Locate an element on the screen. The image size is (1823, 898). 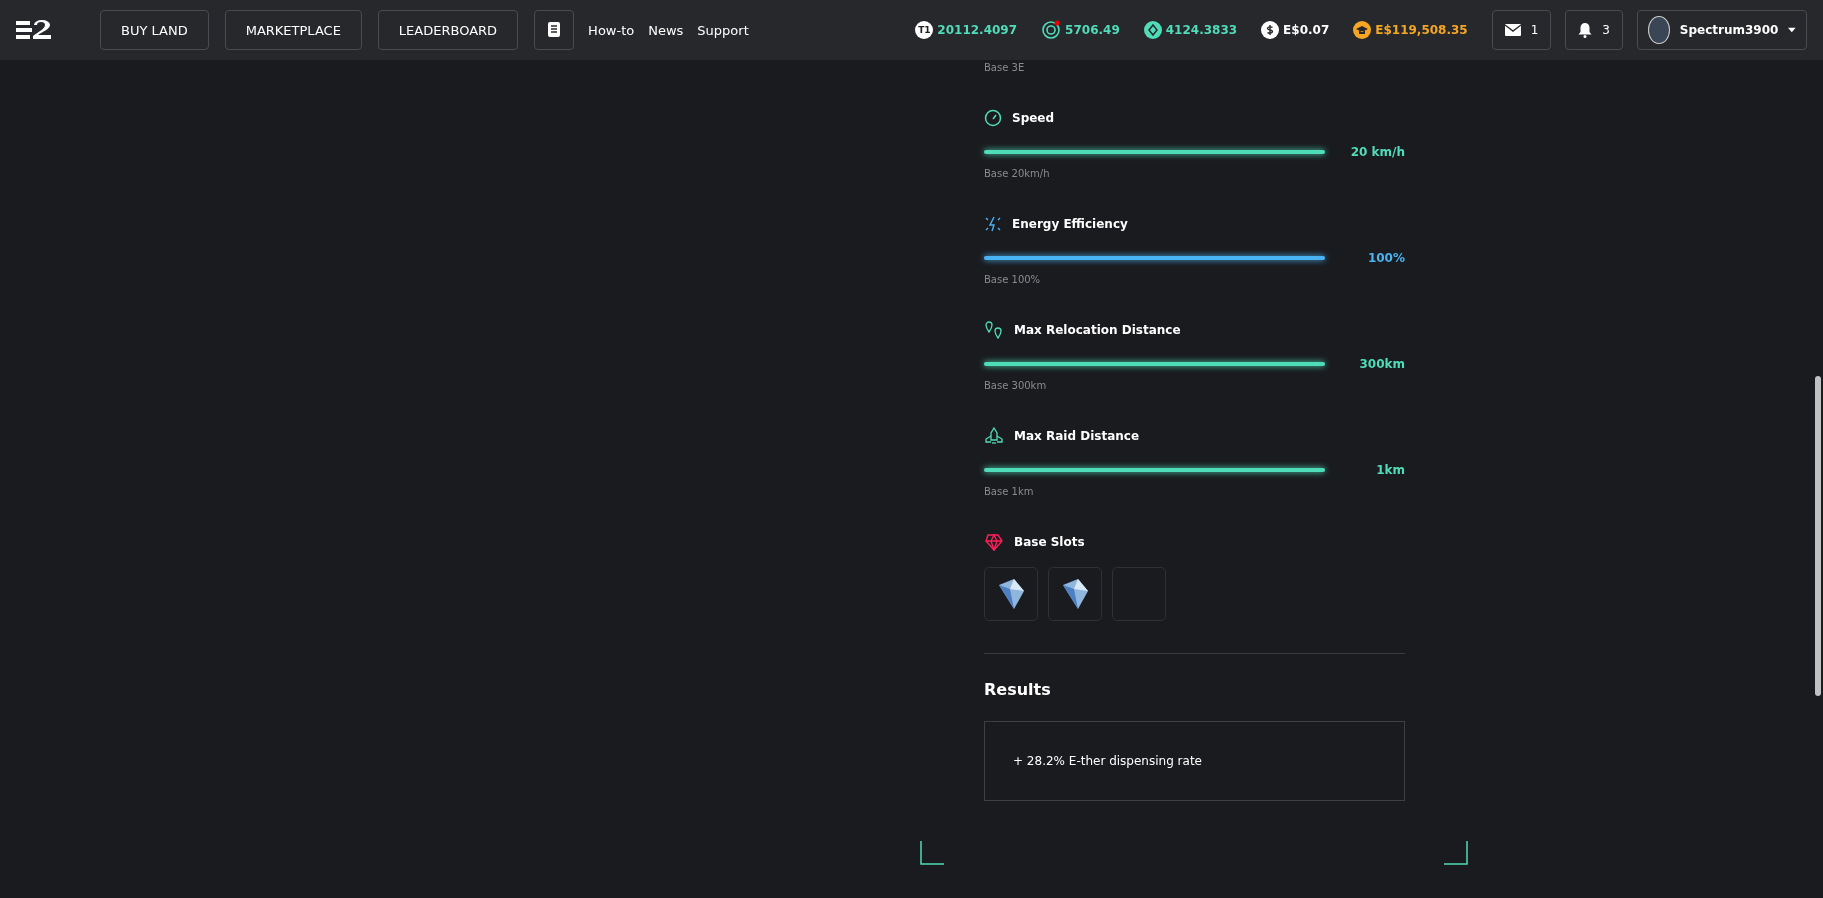
lightning-icon is located at coordinates (993, 224).